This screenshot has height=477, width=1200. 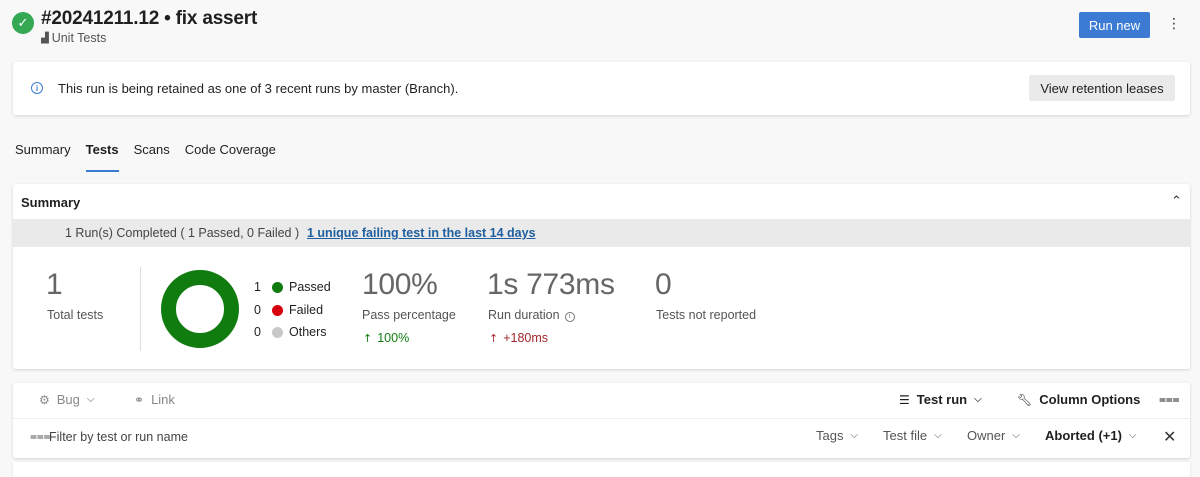 I want to click on legend-others: 0 Others, so click(x=290, y=332).